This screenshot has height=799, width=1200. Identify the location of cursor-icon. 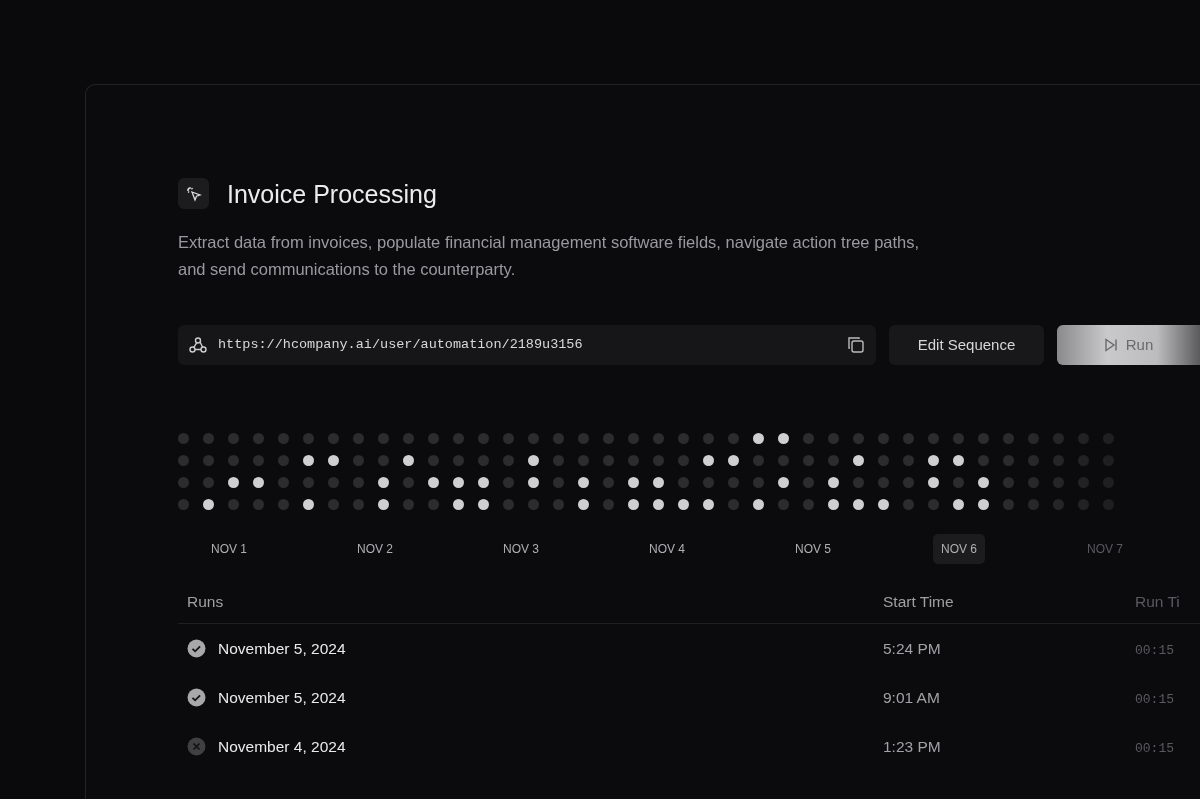
(193, 193).